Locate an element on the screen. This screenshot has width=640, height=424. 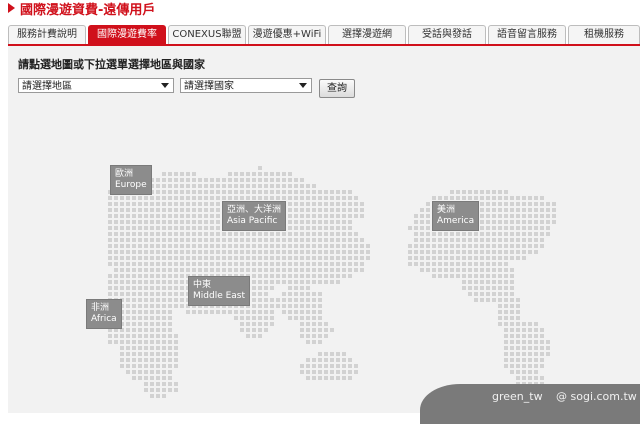
tab-roaming-wifi: 漫遊優惠+WiFi is located at coordinates (287, 34).